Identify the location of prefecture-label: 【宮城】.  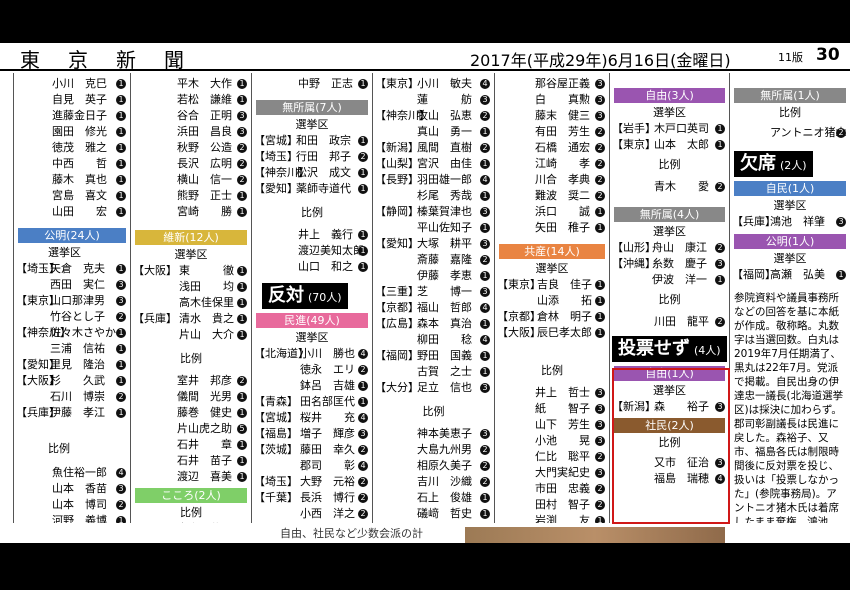
(276, 140).